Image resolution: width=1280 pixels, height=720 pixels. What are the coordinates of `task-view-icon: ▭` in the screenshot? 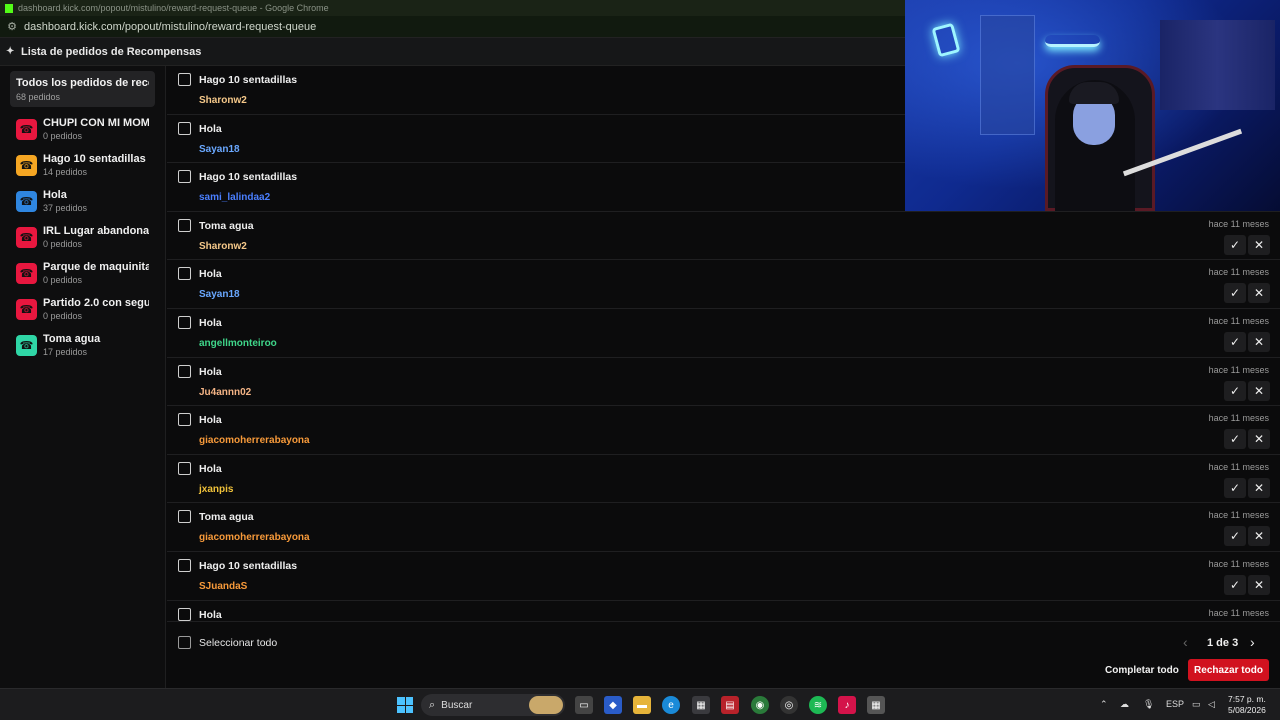 It's located at (584, 705).